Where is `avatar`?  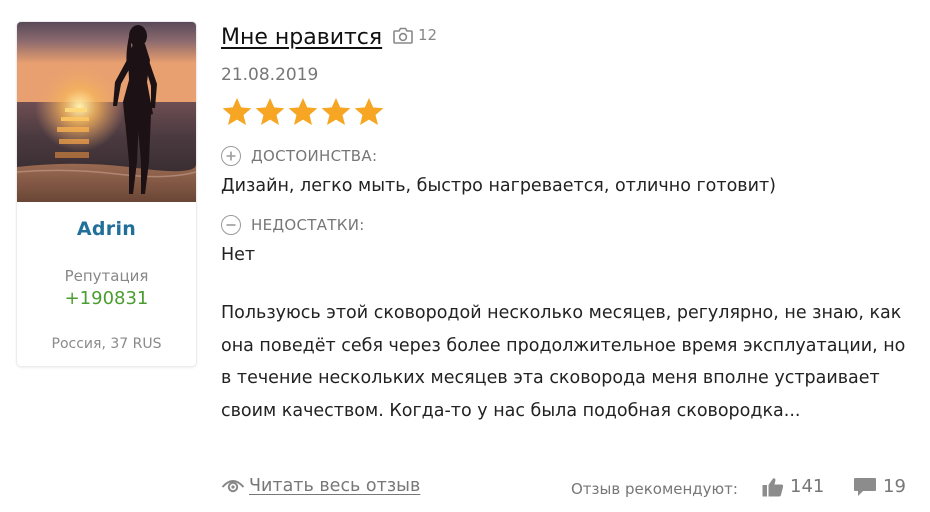
avatar is located at coordinates (106, 112).